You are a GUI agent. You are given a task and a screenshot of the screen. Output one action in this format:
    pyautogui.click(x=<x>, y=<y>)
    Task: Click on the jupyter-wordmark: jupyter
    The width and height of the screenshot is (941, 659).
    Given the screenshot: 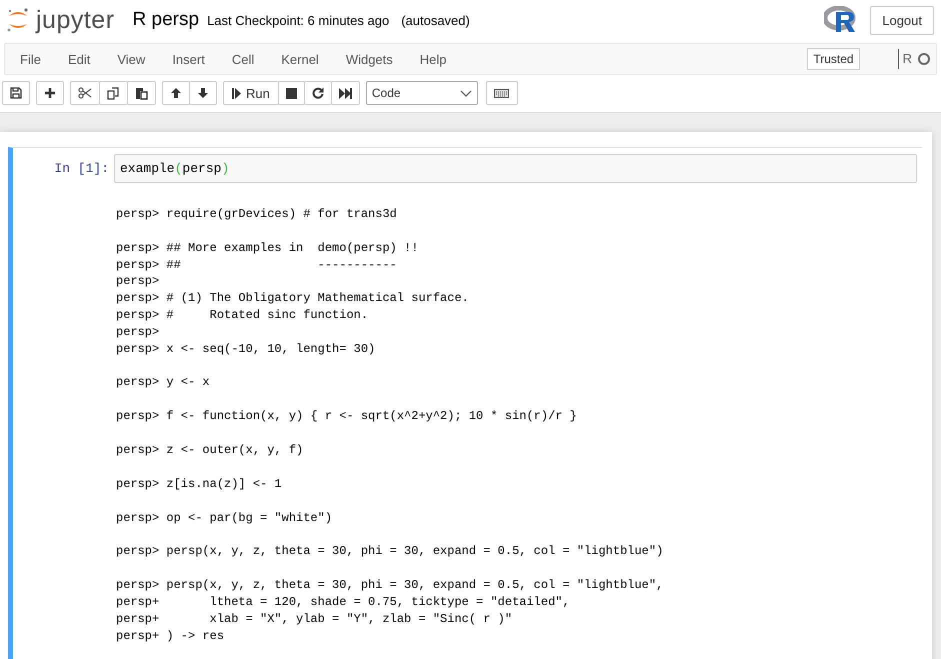 What is the action you would take?
    pyautogui.click(x=75, y=20)
    